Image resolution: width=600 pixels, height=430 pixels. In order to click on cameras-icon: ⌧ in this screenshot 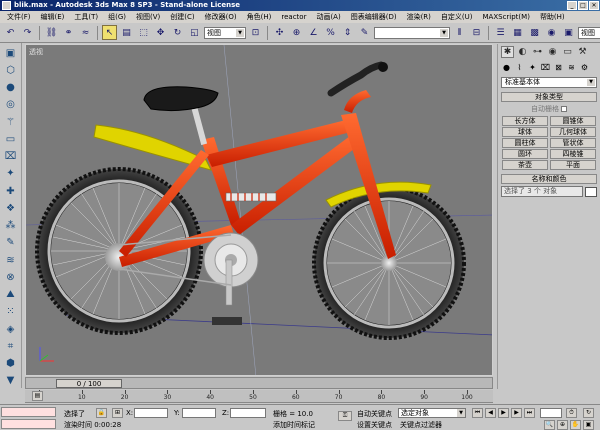, I will do `click(545, 67)`.